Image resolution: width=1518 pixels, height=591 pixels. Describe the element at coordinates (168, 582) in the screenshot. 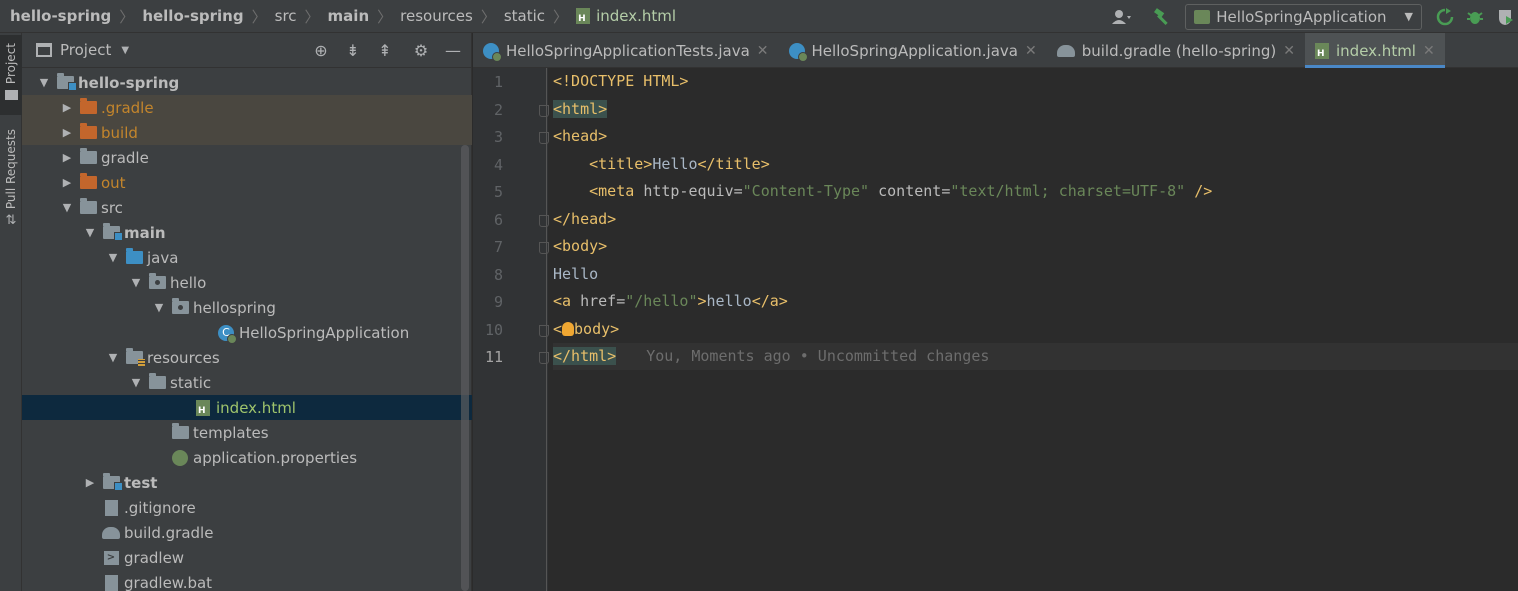

I see `tree-item-label: gradlew.bat` at that location.